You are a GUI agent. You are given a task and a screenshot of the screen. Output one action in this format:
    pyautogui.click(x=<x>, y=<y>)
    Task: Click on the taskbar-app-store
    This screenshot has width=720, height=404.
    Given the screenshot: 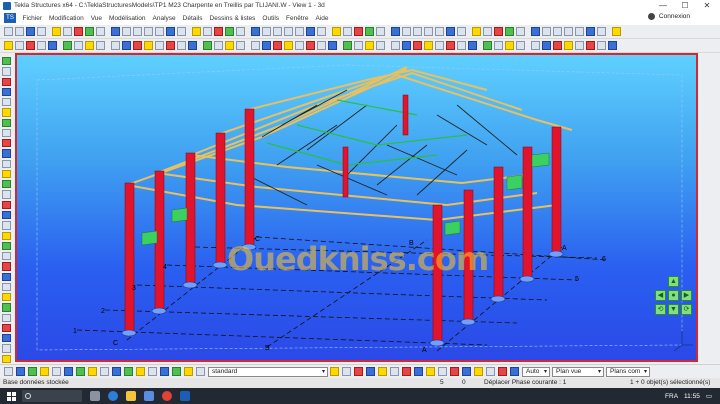 What is the action you would take?
    pyautogui.click(x=149, y=396)
    